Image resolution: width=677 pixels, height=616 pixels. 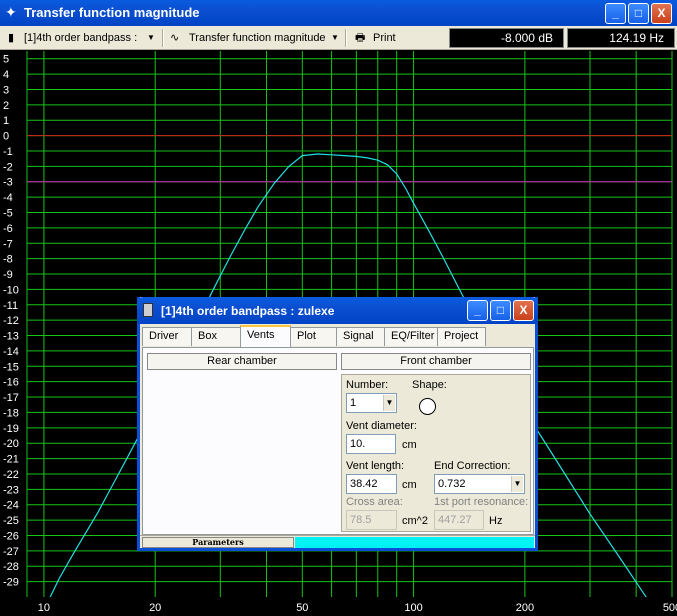 What do you see at coordinates (11, 567) in the screenshot?
I see `y-tick-label: -28` at bounding box center [11, 567].